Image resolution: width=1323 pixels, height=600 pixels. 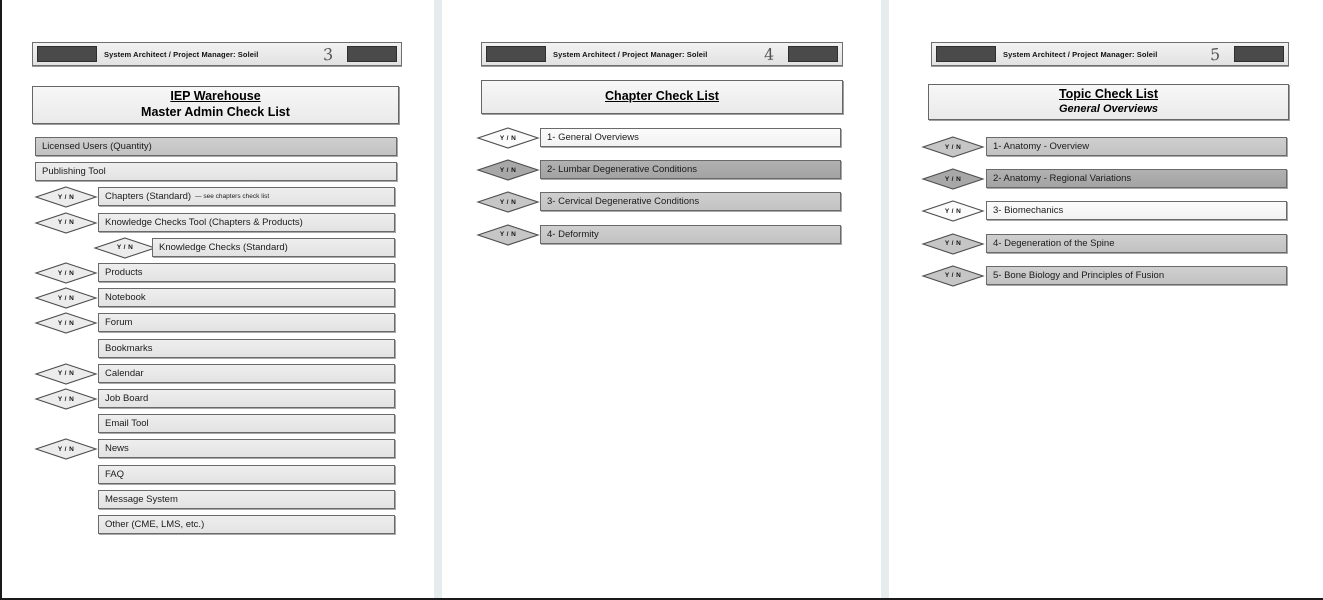 What do you see at coordinates (690, 137) in the screenshot?
I see `checklist-item-bar: 1- General Overviews` at bounding box center [690, 137].